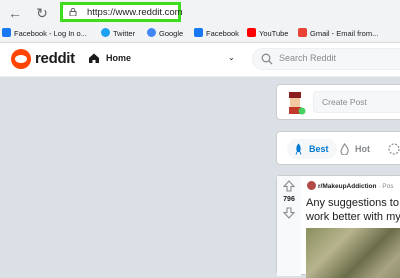 The height and width of the screenshot is (278, 400). I want to click on post-meta: r/MakeupAddiction · Pos, so click(350, 185).